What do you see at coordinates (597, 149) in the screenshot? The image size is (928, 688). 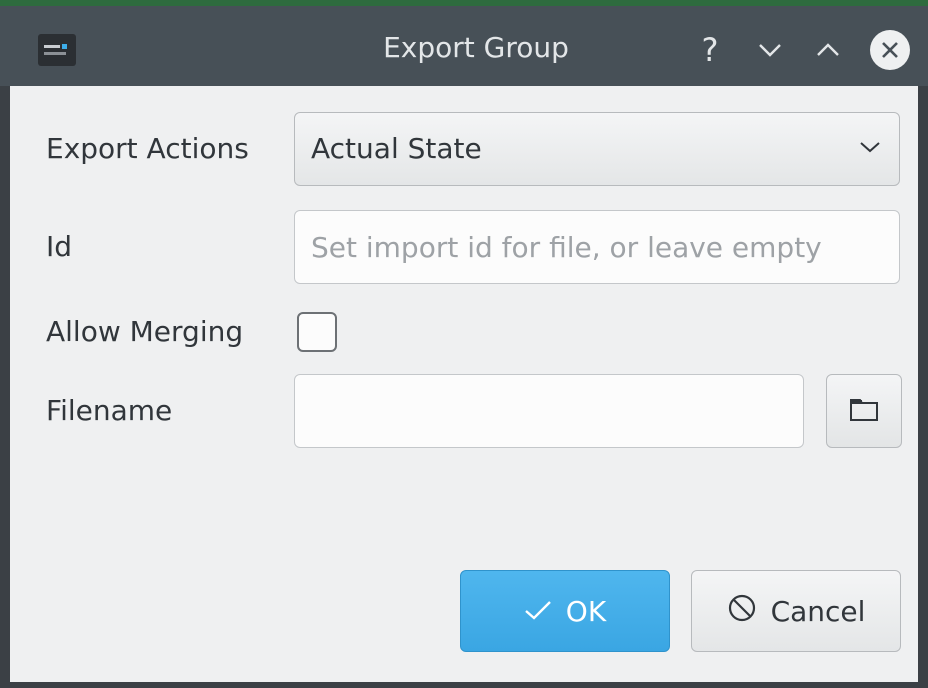 I see `export-actions-select: Actual State` at bounding box center [597, 149].